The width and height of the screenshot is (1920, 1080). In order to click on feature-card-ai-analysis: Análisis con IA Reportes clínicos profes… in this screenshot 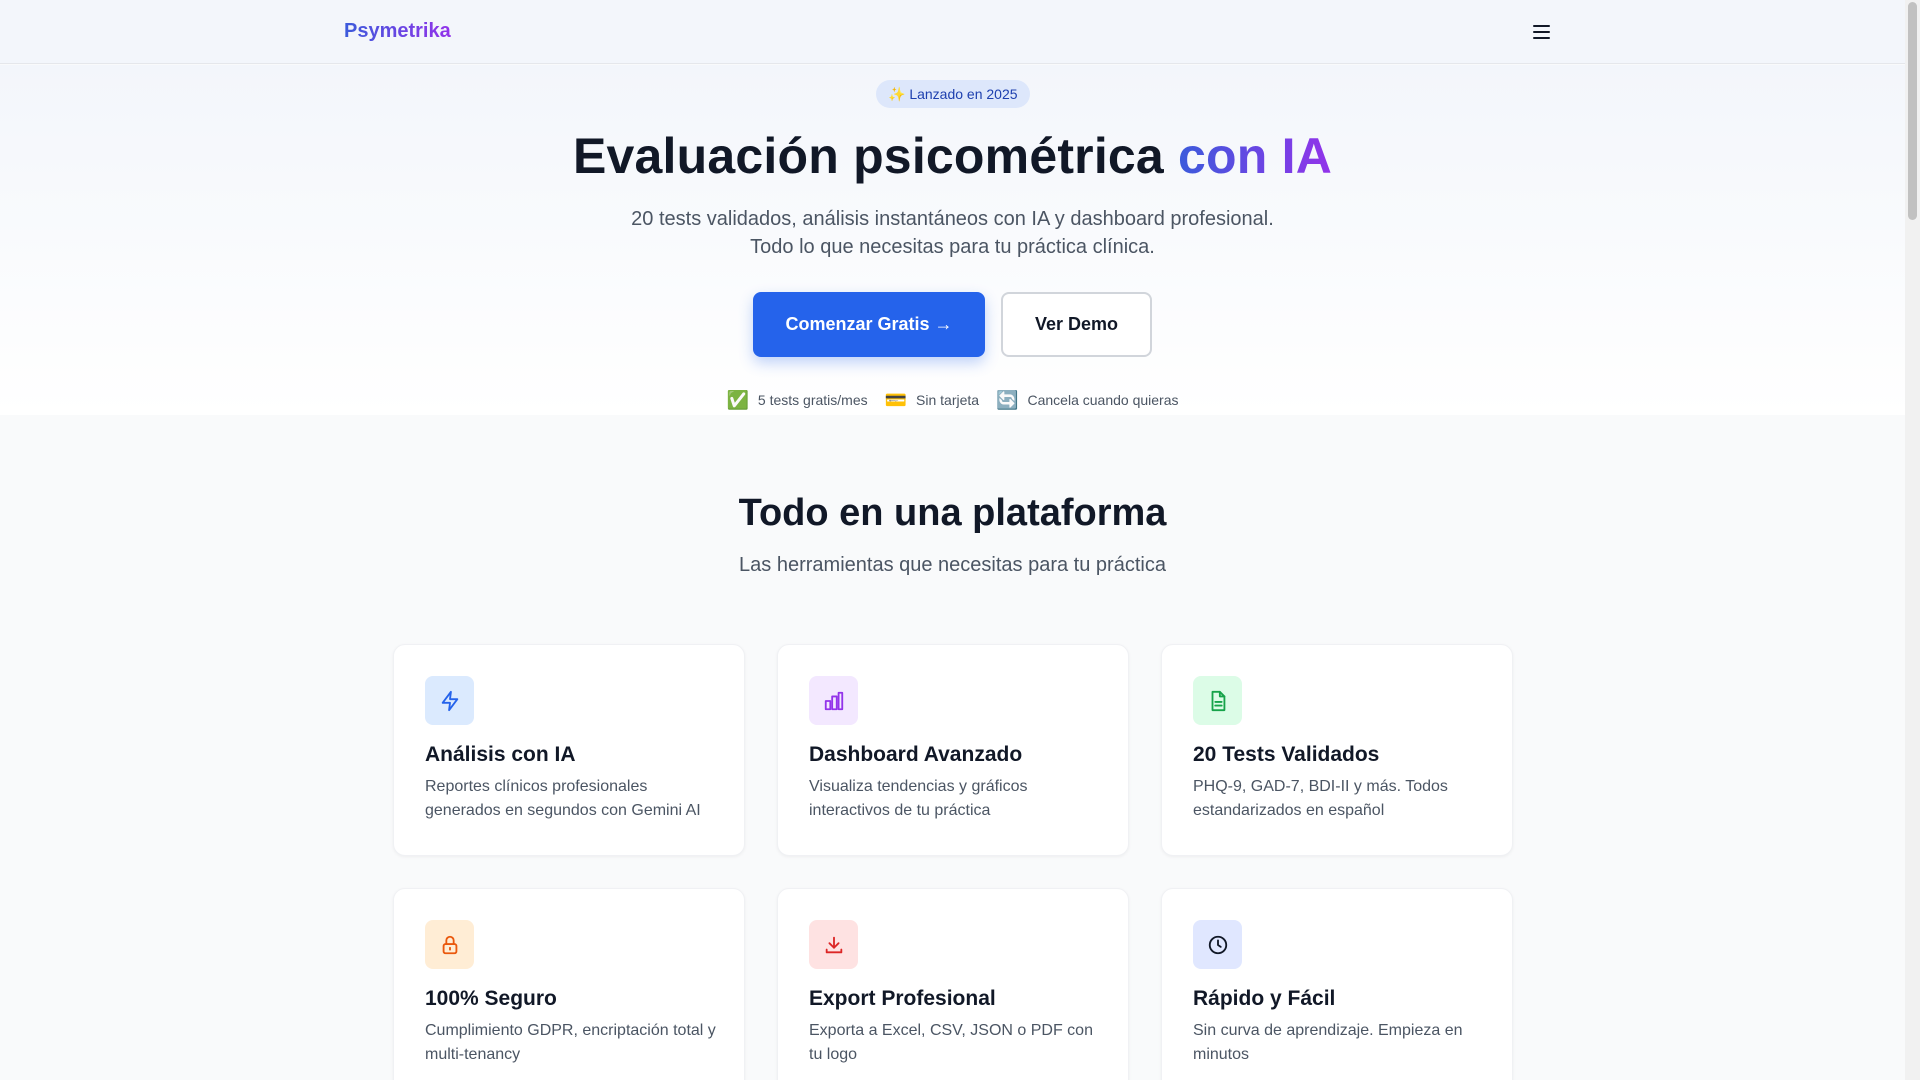, I will do `click(569, 750)`.